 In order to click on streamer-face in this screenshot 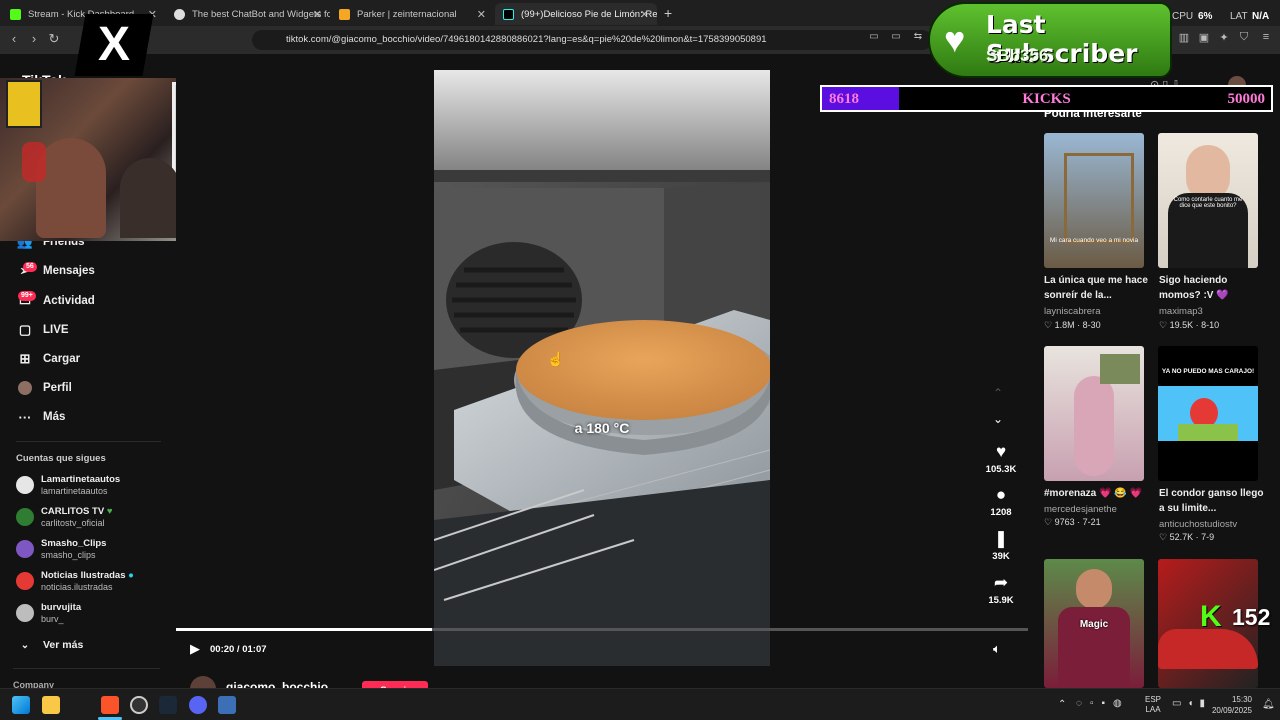, I will do `click(71, 188)`.